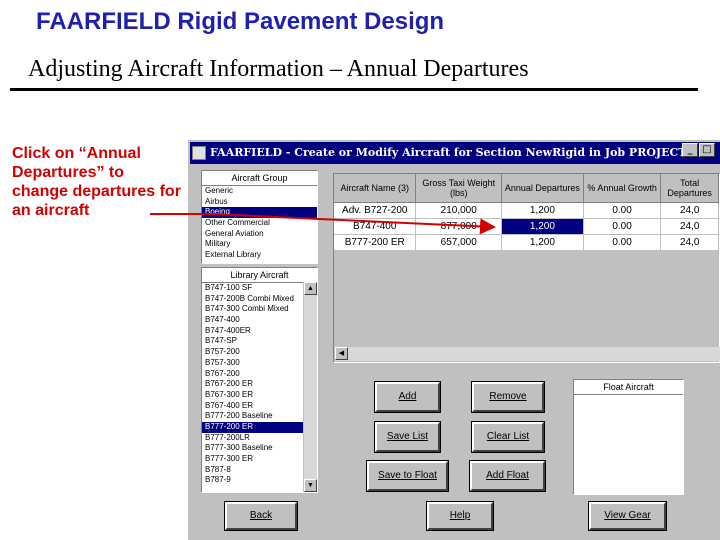 The width and height of the screenshot is (720, 540). I want to click on aircraft-group-item: Airbus, so click(259, 202).